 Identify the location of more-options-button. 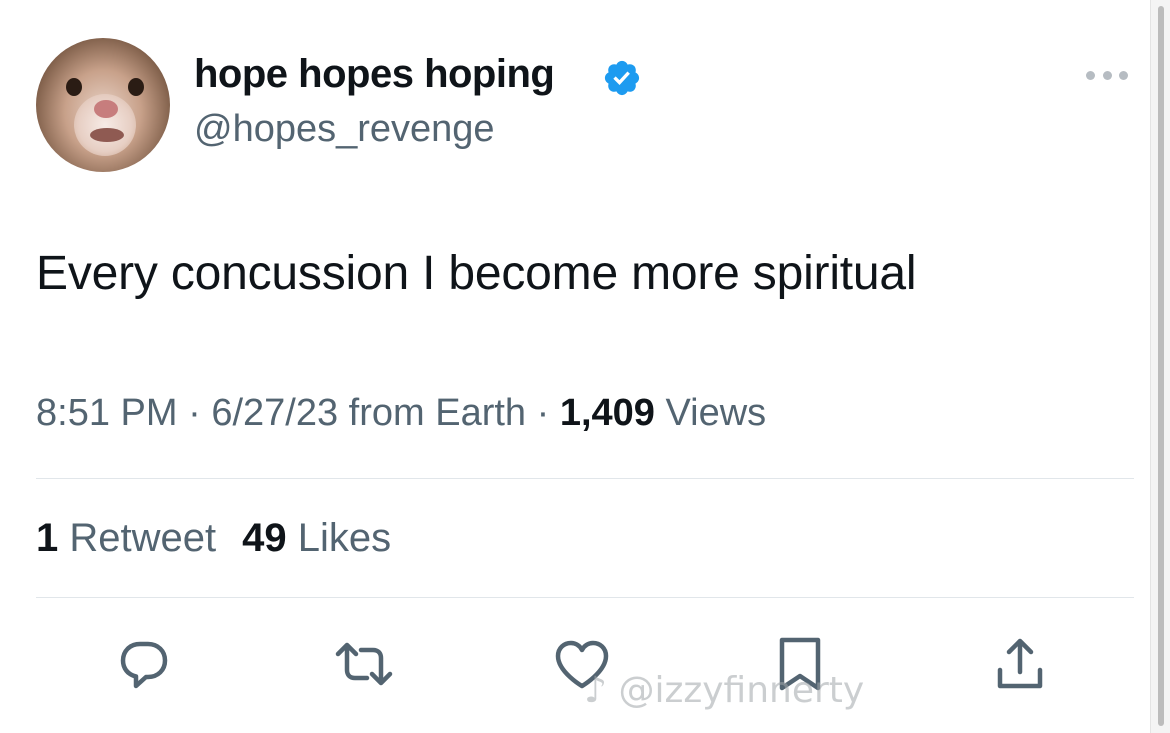
(1107, 75).